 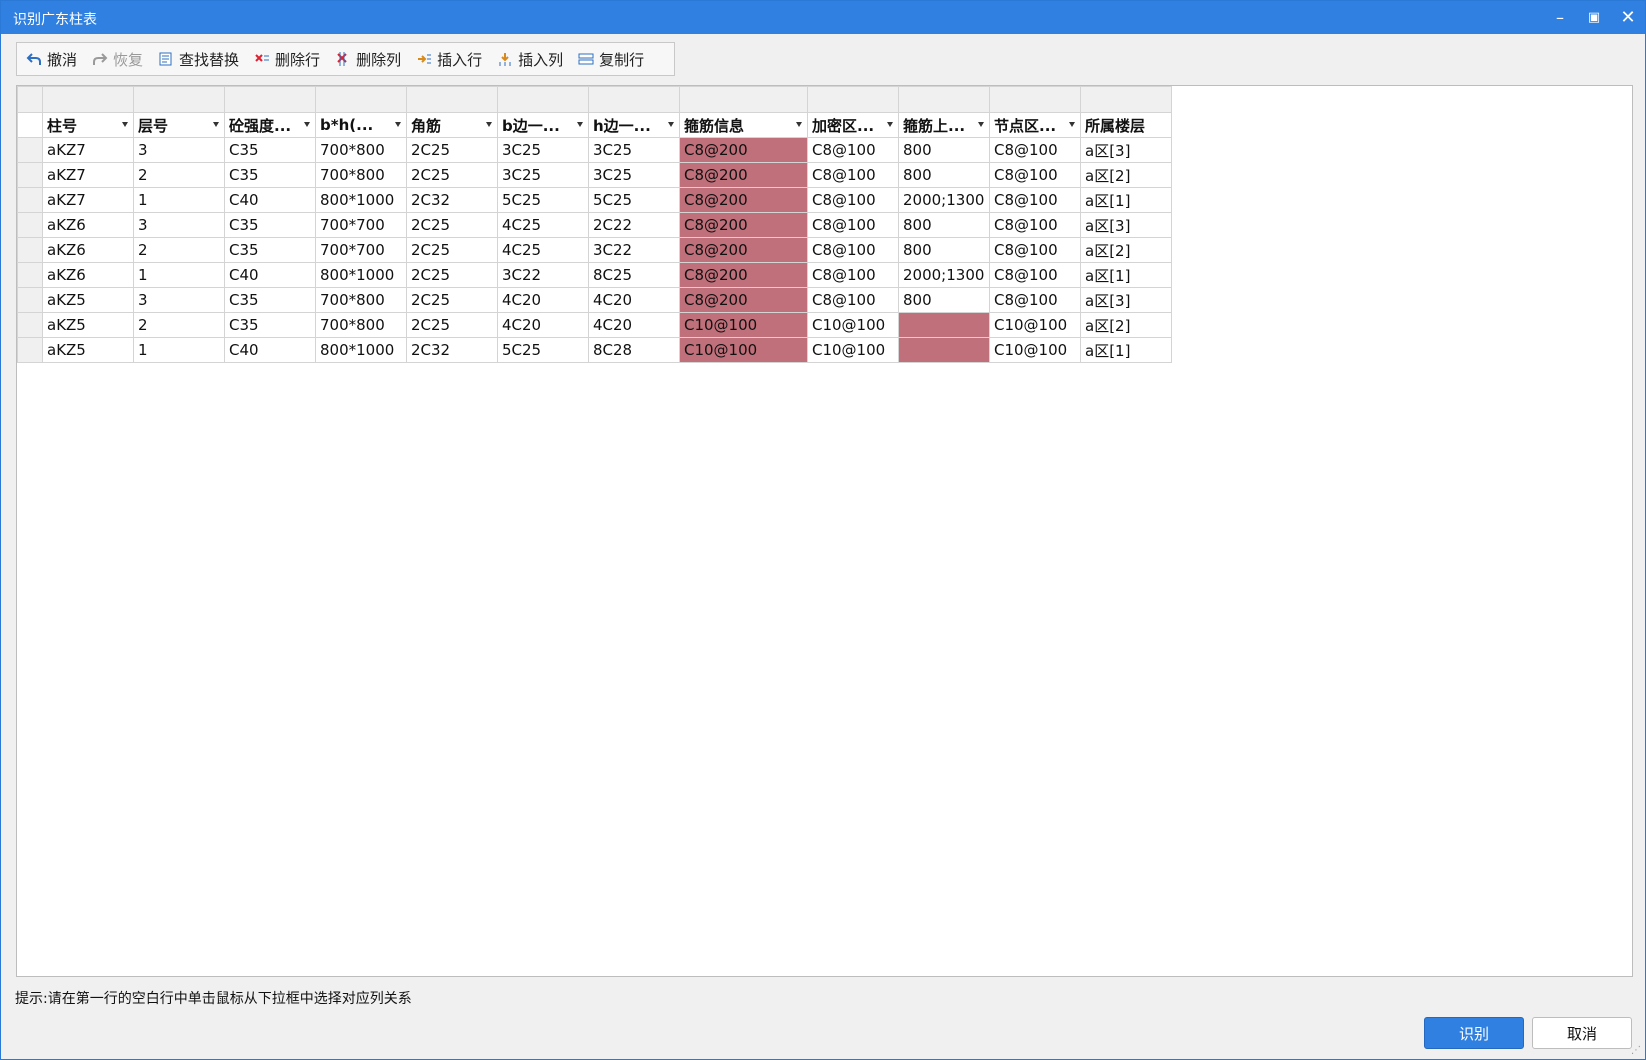 What do you see at coordinates (1560, 17) in the screenshot?
I see `minimize-icon: –` at bounding box center [1560, 17].